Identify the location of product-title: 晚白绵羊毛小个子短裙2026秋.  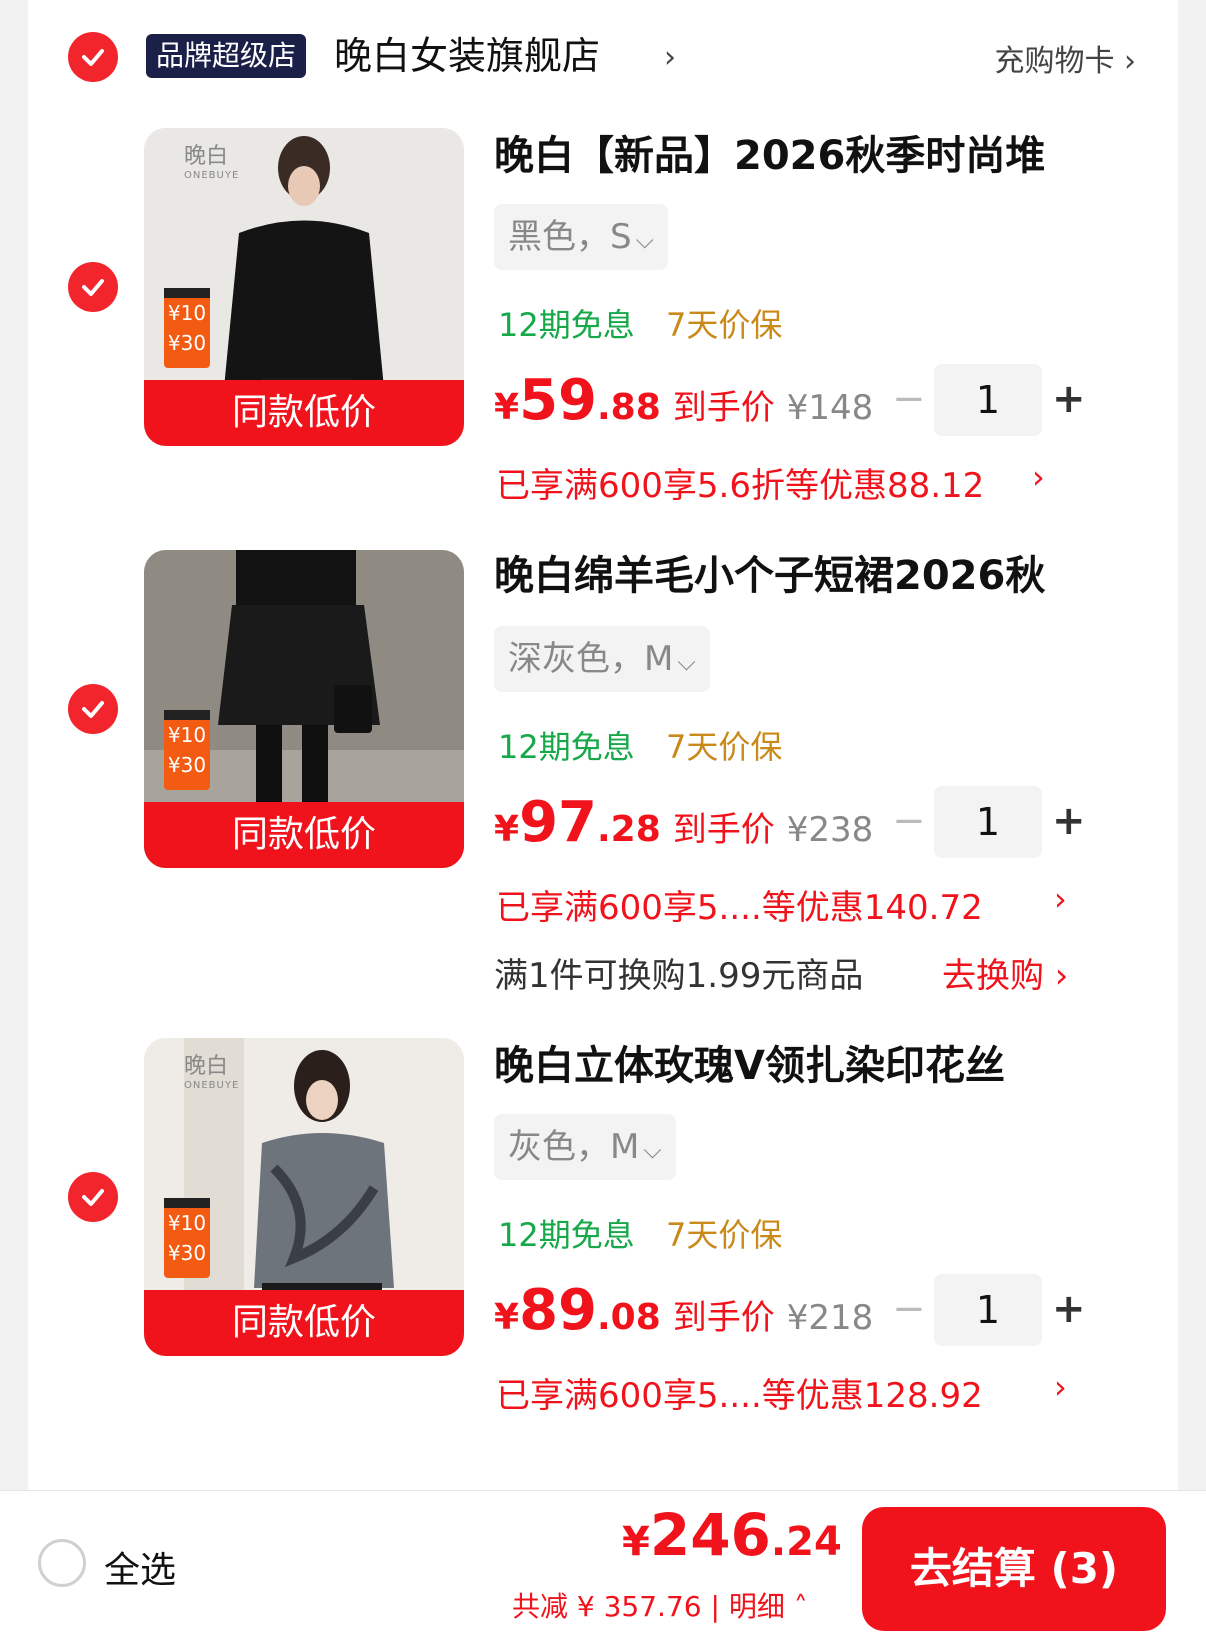
(769, 576).